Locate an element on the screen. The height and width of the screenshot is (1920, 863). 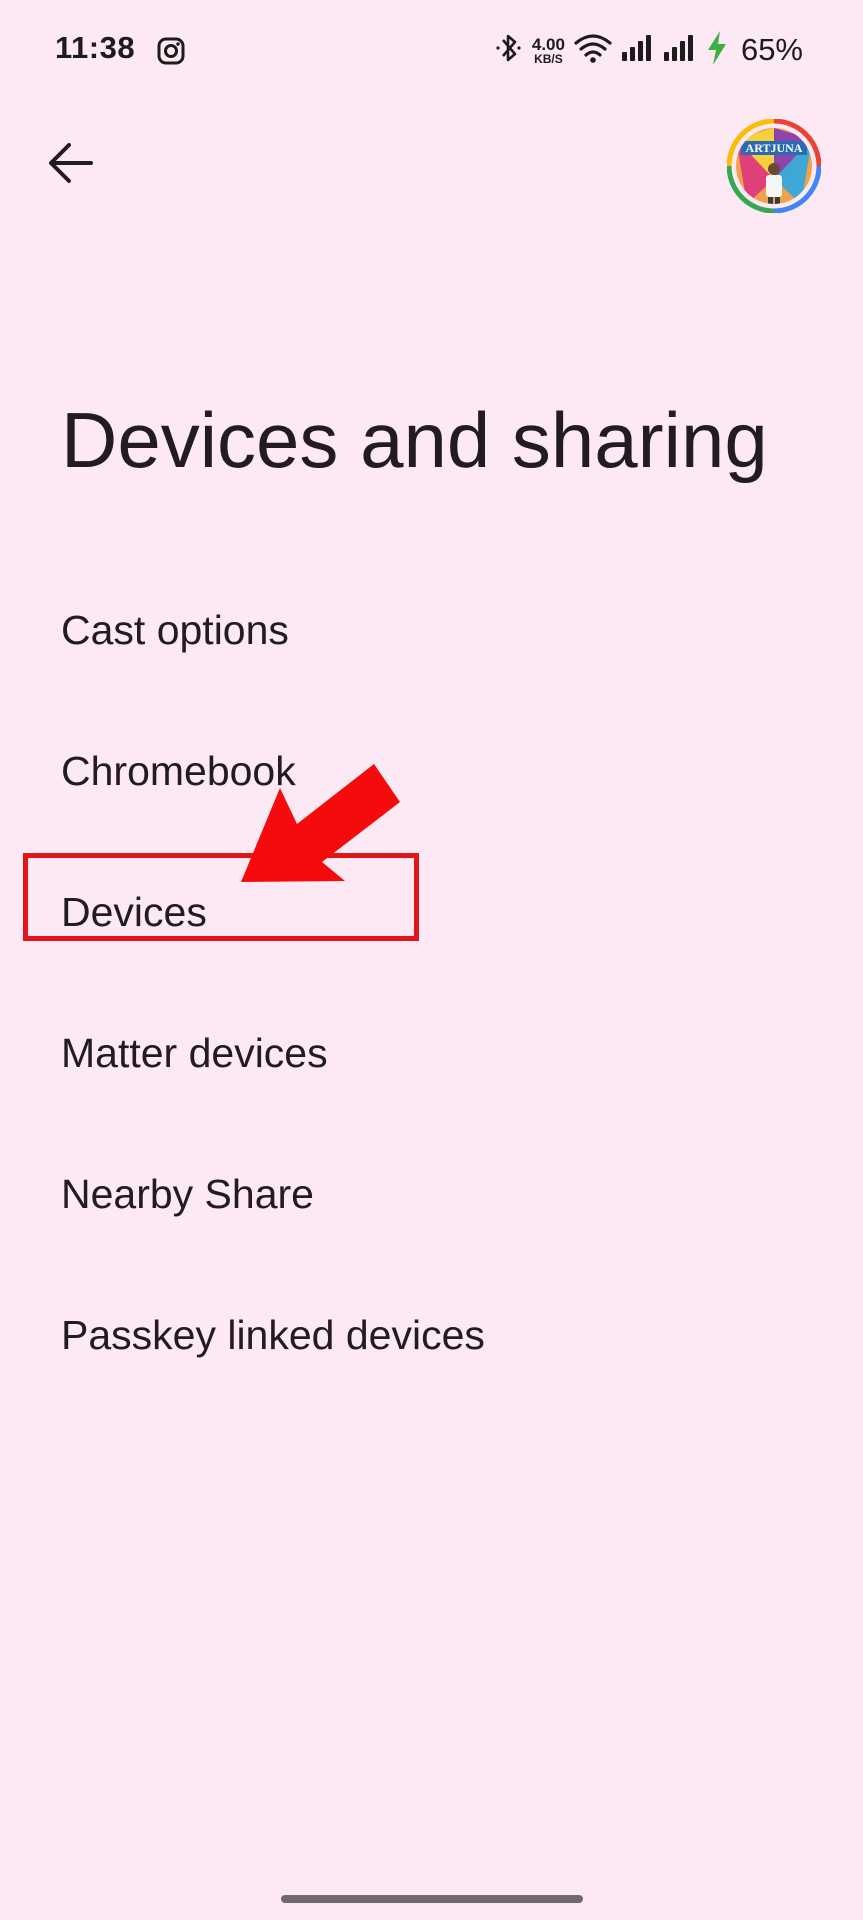
pointer-arrow-icon is located at coordinates (320, 825).